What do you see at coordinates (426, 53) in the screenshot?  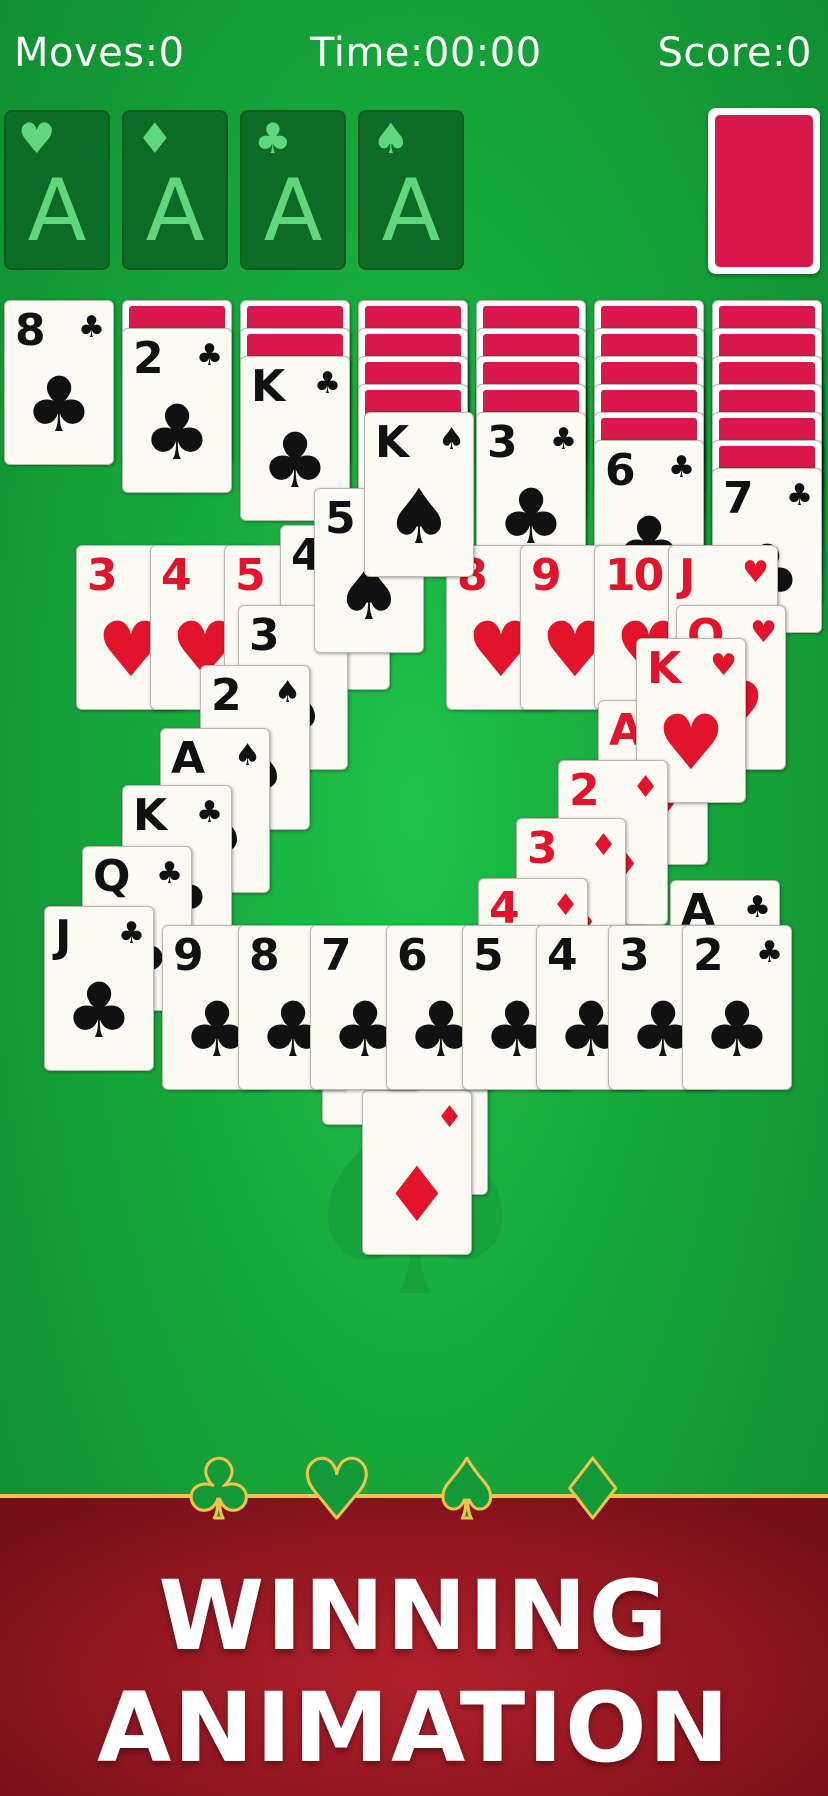 I see `time-counter: Time:00:00` at bounding box center [426, 53].